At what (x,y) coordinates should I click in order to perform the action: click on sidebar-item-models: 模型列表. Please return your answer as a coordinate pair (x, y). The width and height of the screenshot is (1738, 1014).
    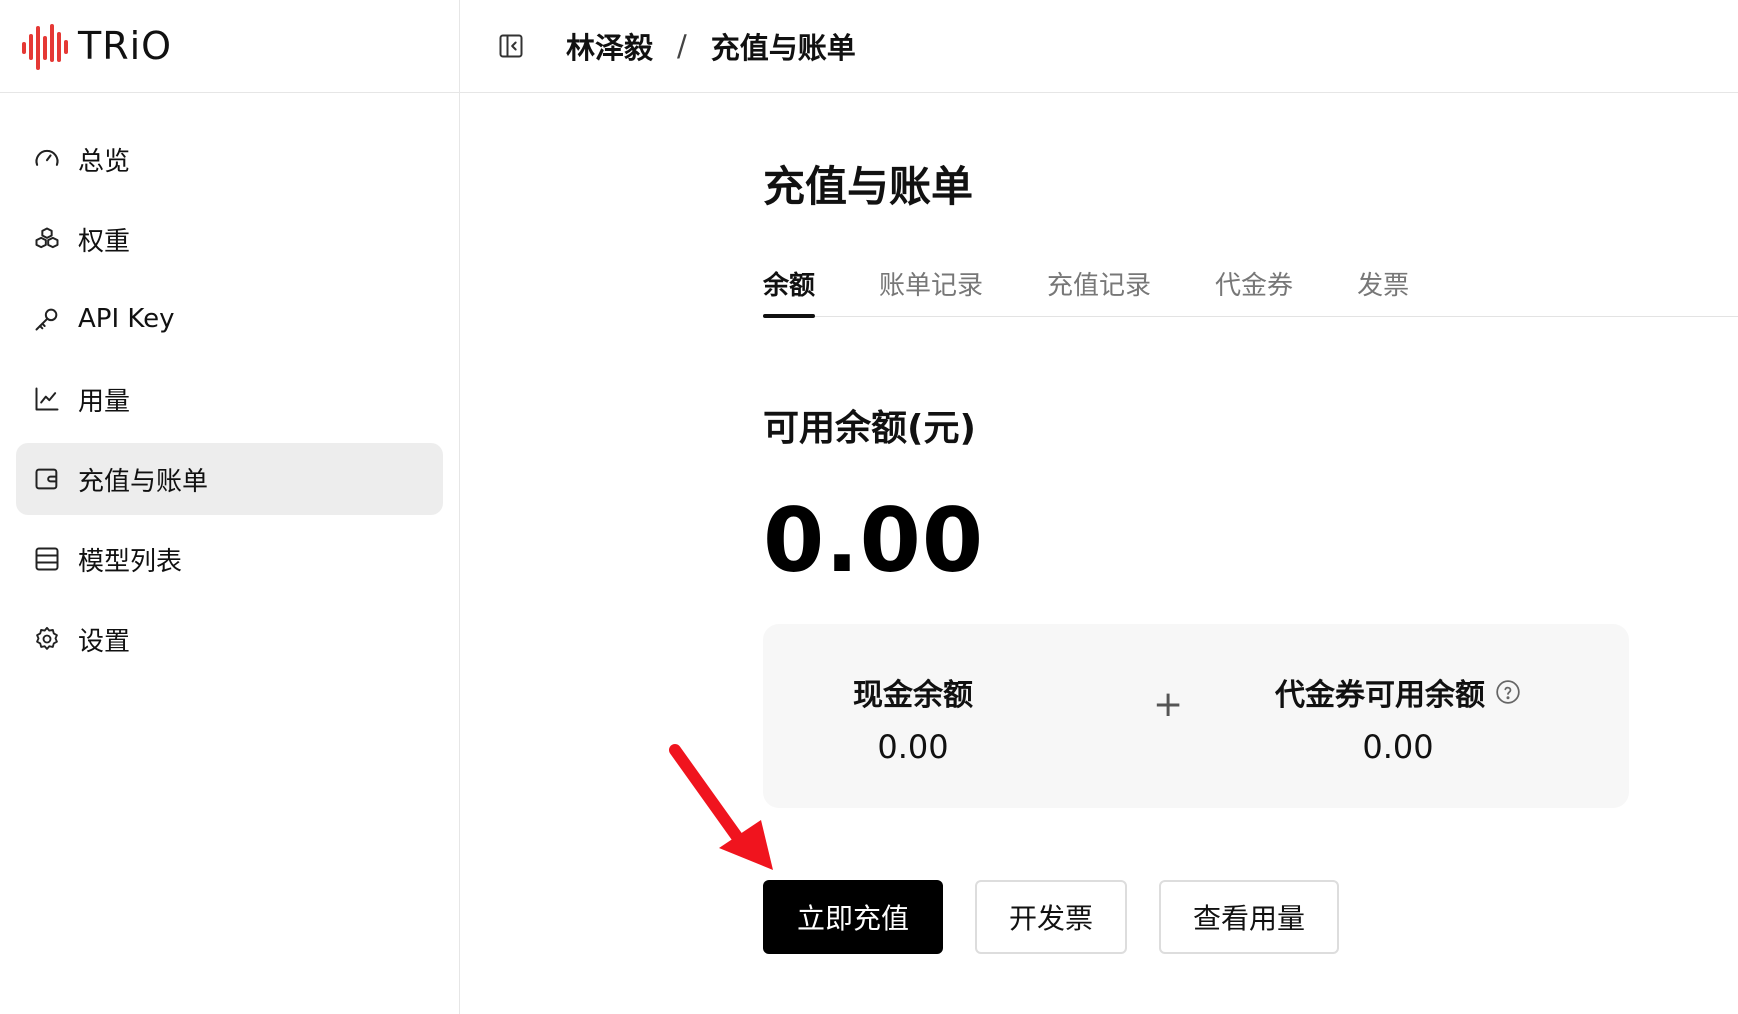
    Looking at the image, I should click on (229, 559).